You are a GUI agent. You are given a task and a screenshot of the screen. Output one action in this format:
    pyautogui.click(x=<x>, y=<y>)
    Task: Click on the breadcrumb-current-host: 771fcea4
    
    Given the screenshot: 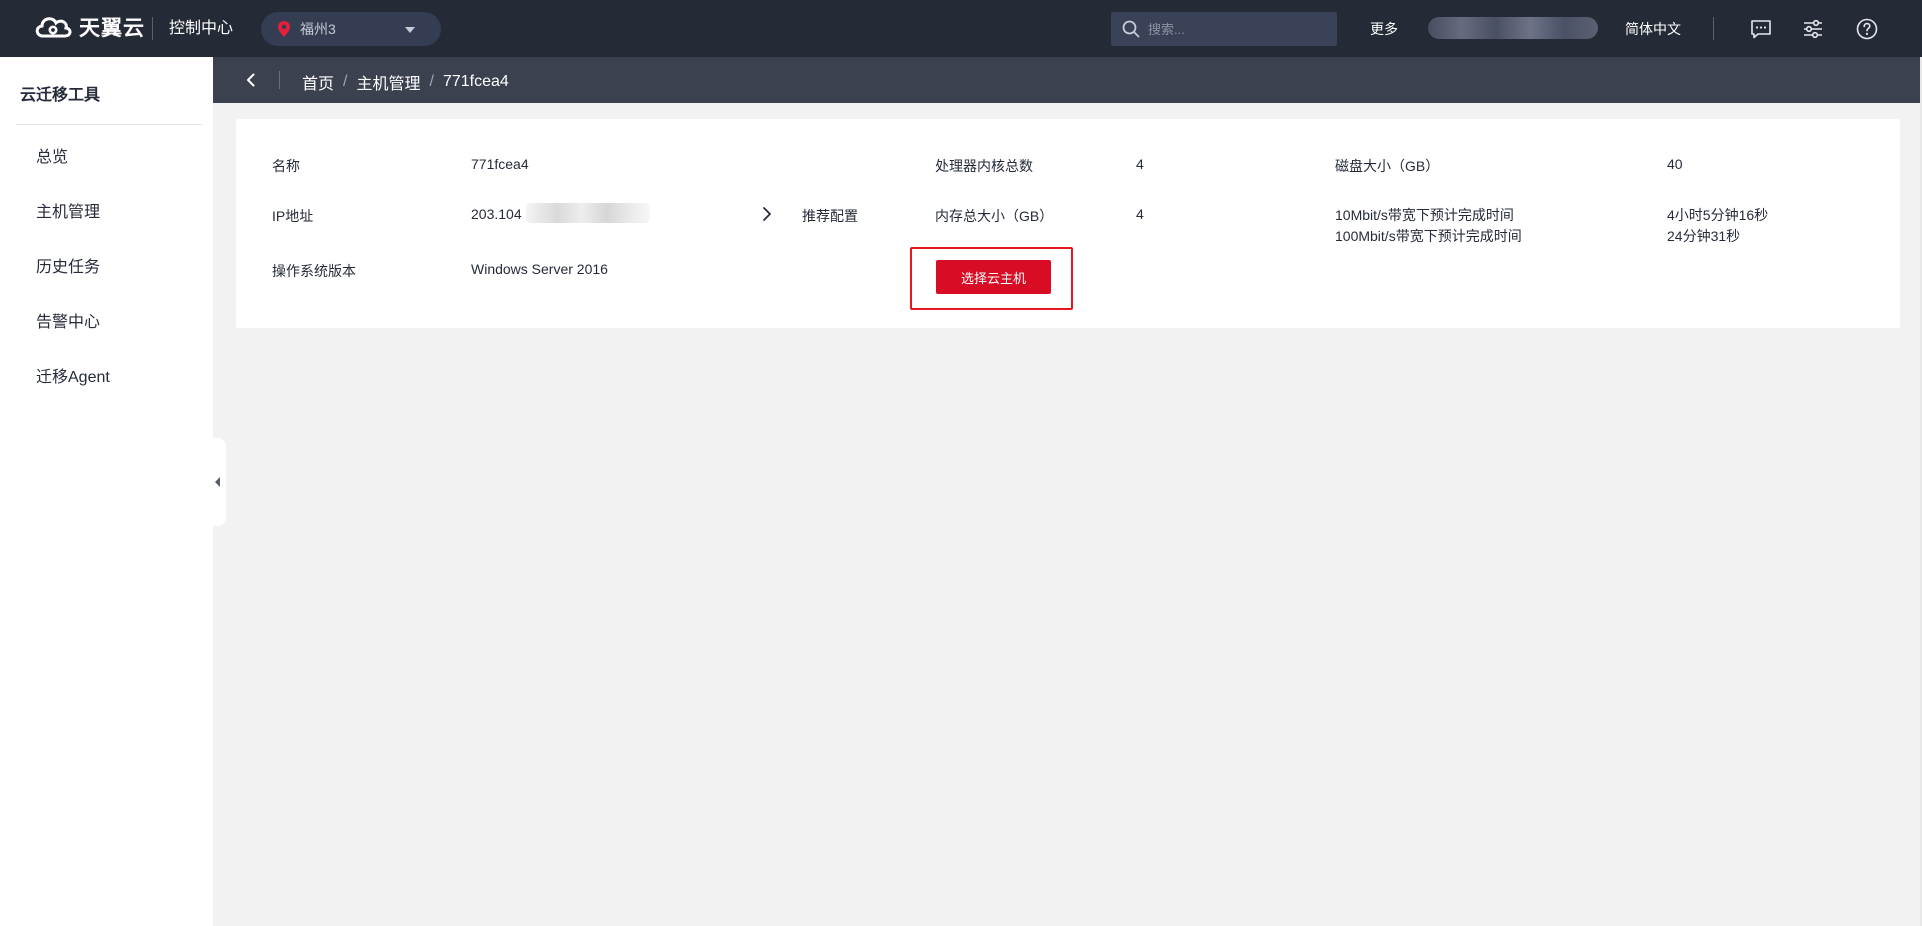 What is the action you would take?
    pyautogui.click(x=475, y=81)
    